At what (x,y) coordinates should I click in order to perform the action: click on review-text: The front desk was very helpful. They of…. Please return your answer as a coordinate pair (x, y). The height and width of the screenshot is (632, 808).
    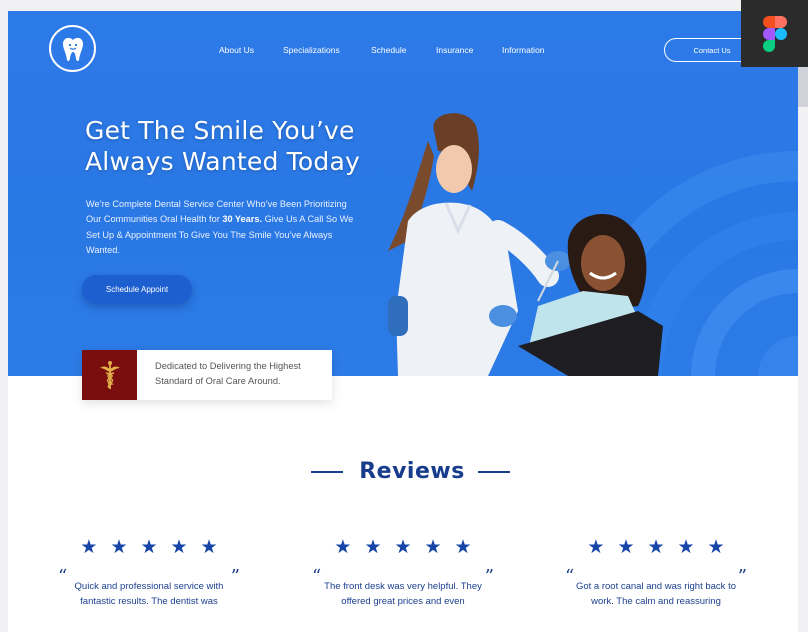
    Looking at the image, I should click on (403, 594).